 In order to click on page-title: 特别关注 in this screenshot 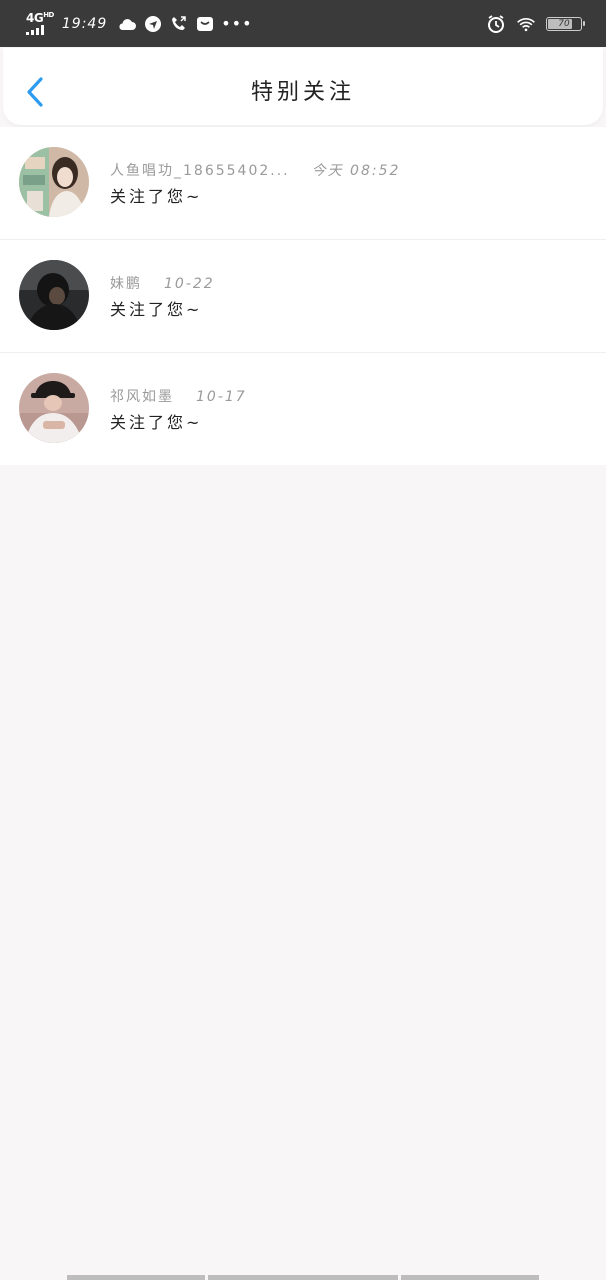, I will do `click(302, 92)`.